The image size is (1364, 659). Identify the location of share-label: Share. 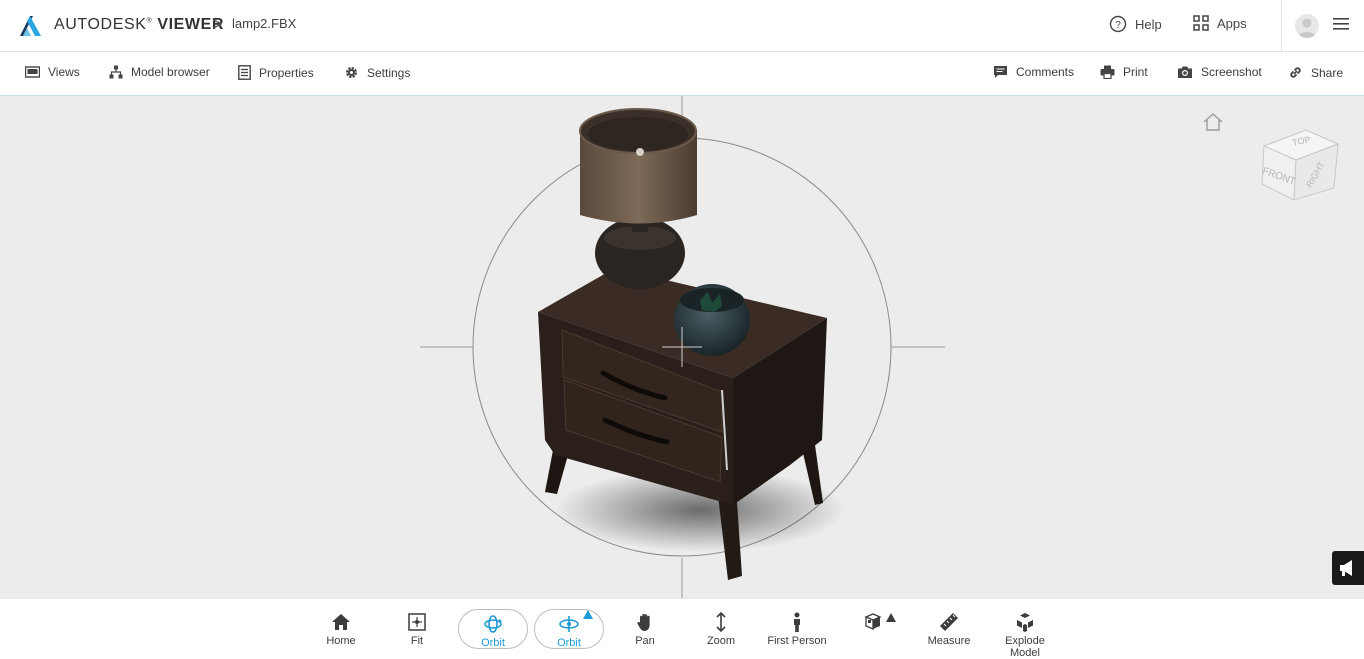
(1327, 72).